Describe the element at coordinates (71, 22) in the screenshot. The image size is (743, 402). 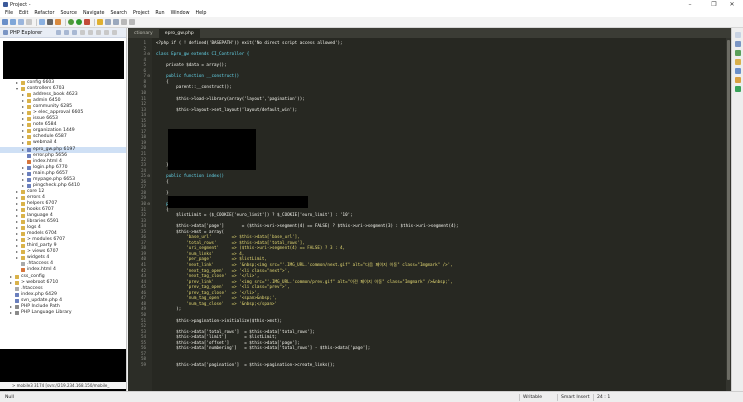
I see `debug-icon` at that location.